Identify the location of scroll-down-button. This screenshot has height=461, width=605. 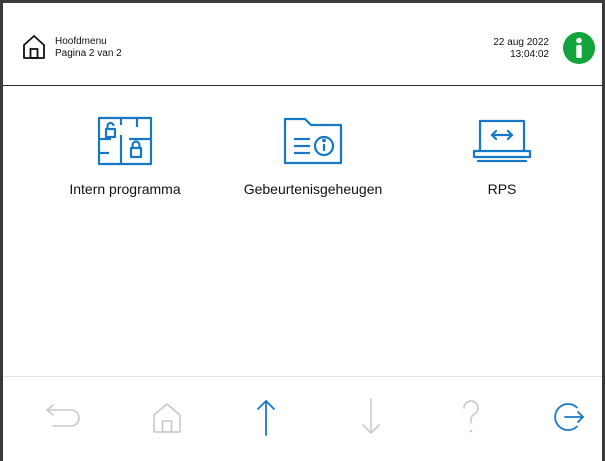
(371, 417).